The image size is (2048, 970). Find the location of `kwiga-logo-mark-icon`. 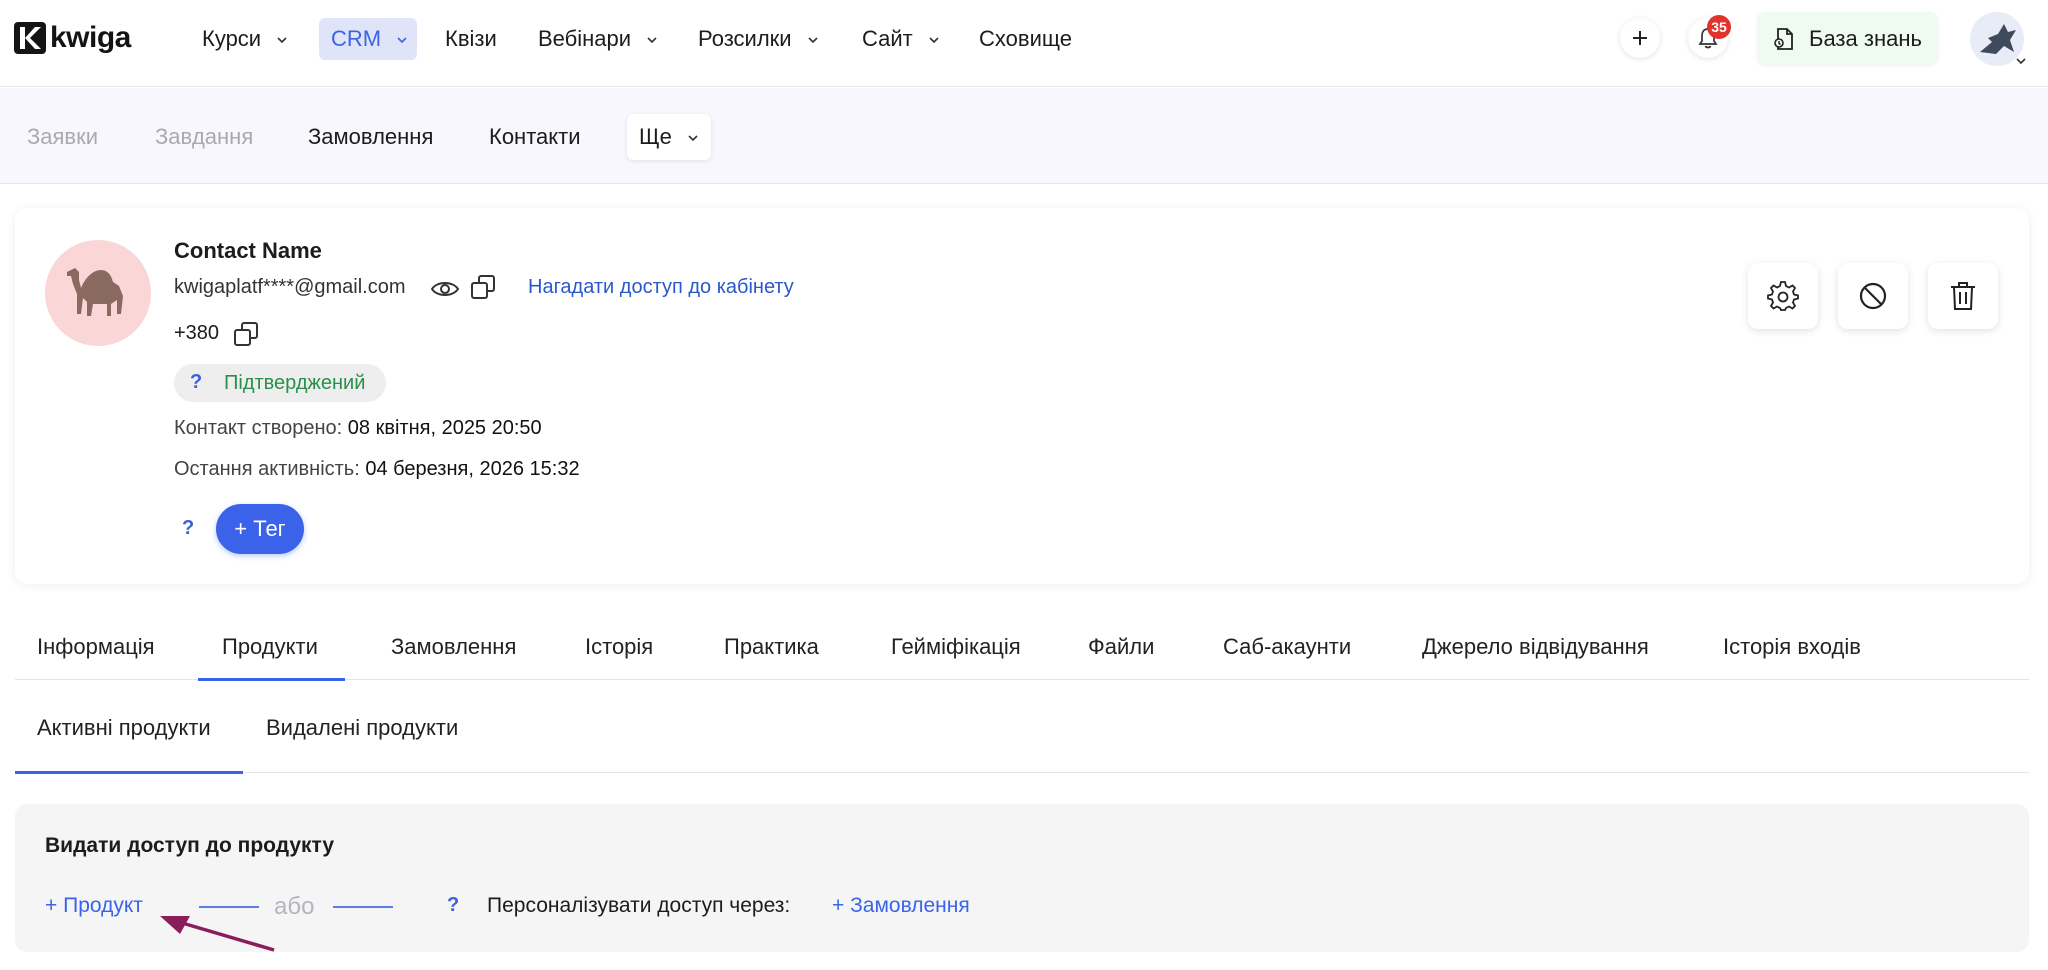

kwiga-logo-mark-icon is located at coordinates (30, 38).